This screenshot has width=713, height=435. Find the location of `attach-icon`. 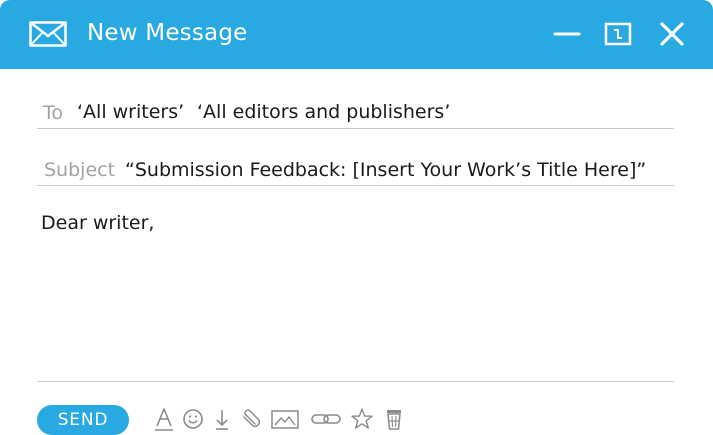

attach-icon is located at coordinates (250, 419).